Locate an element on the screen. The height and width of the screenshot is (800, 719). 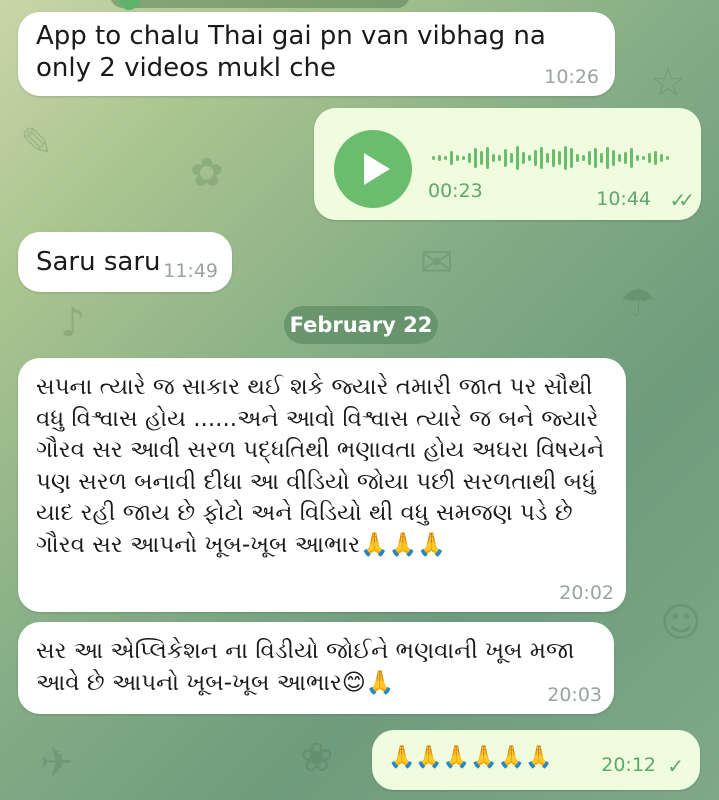
voice-message-bubble: 00:23 10:44 ✓✓ is located at coordinates (507, 164).